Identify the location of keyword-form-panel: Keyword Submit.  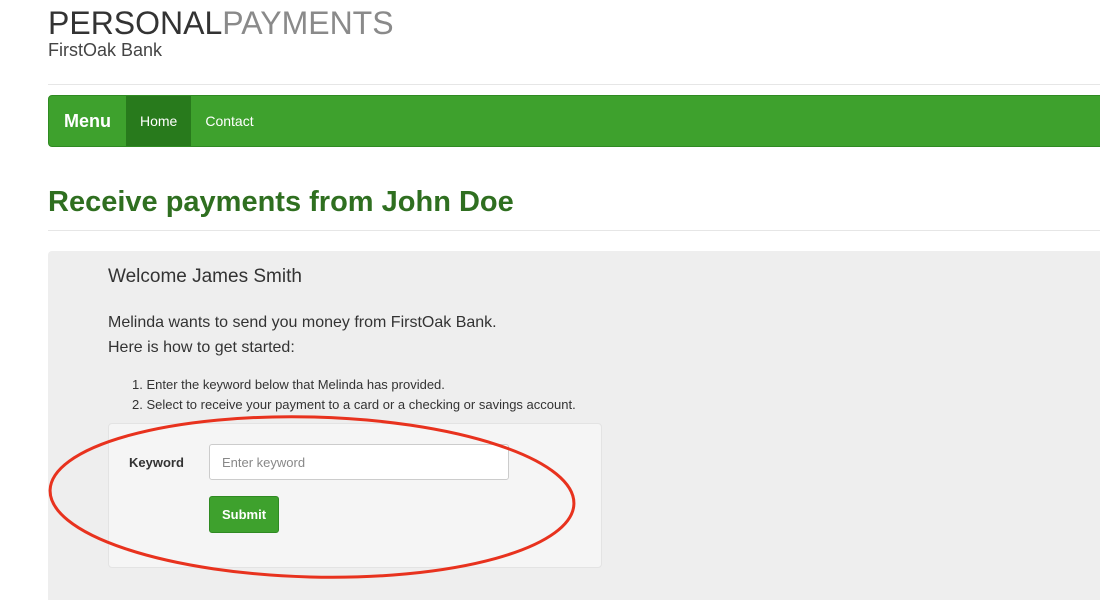
(355, 495).